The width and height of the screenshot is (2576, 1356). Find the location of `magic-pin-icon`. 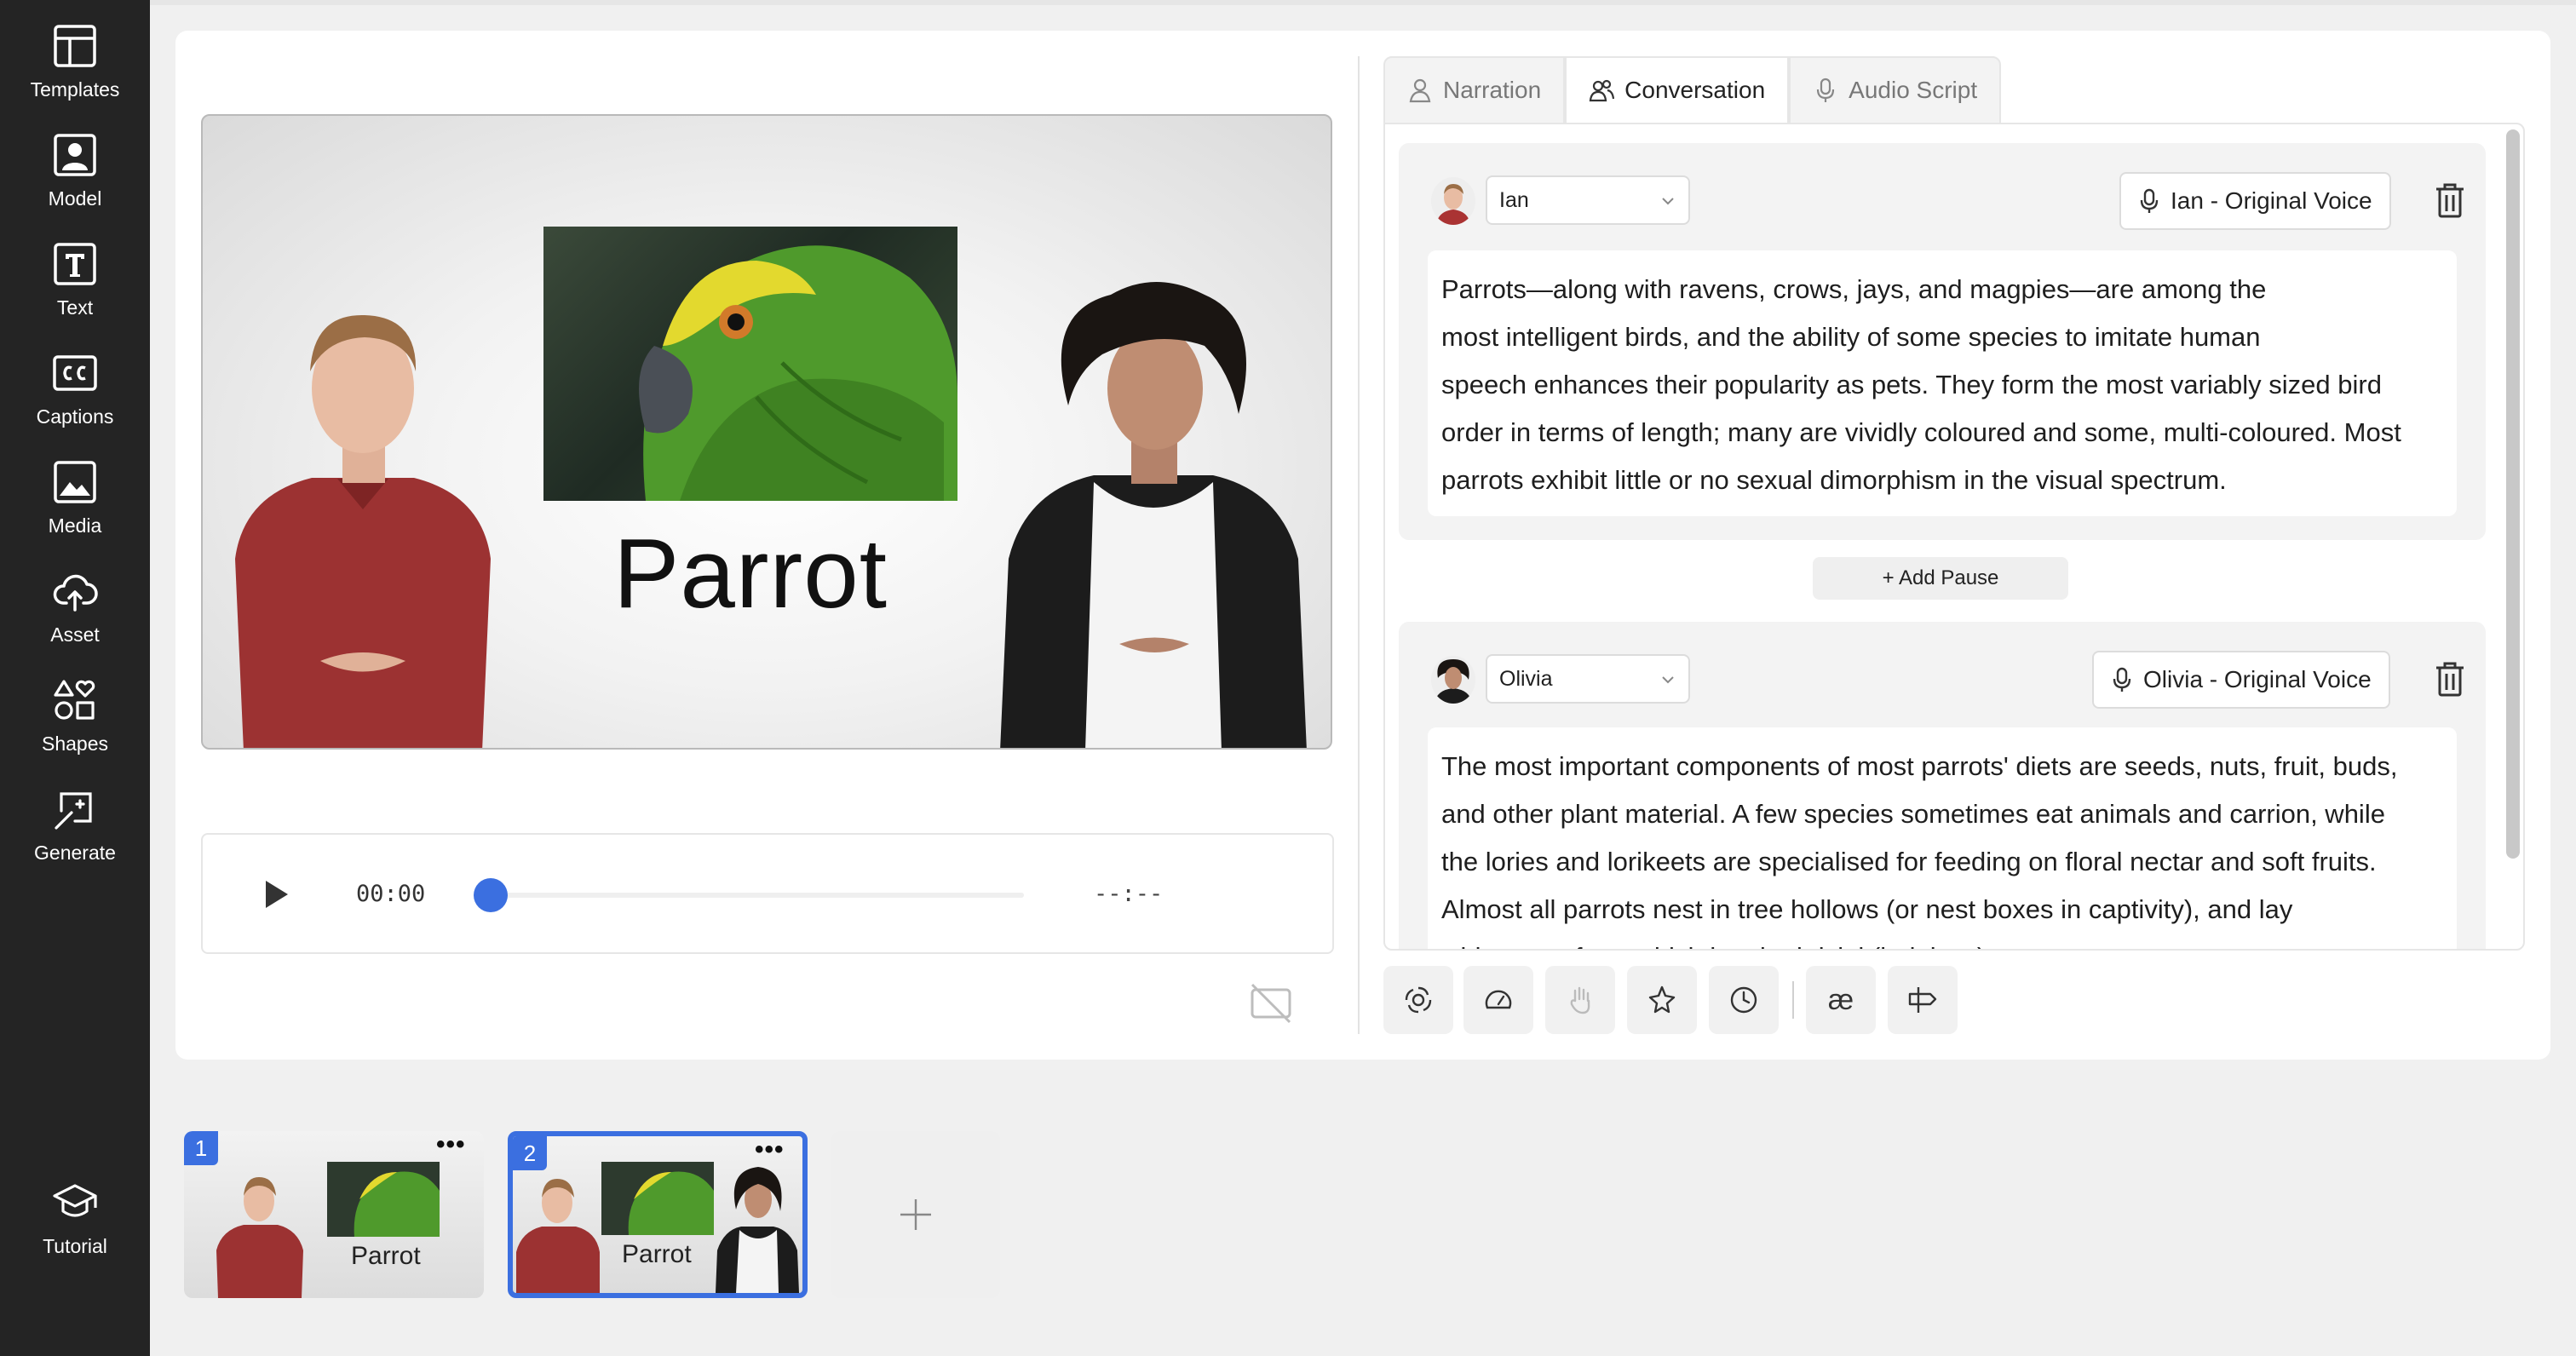

magic-pin-icon is located at coordinates (1662, 999).